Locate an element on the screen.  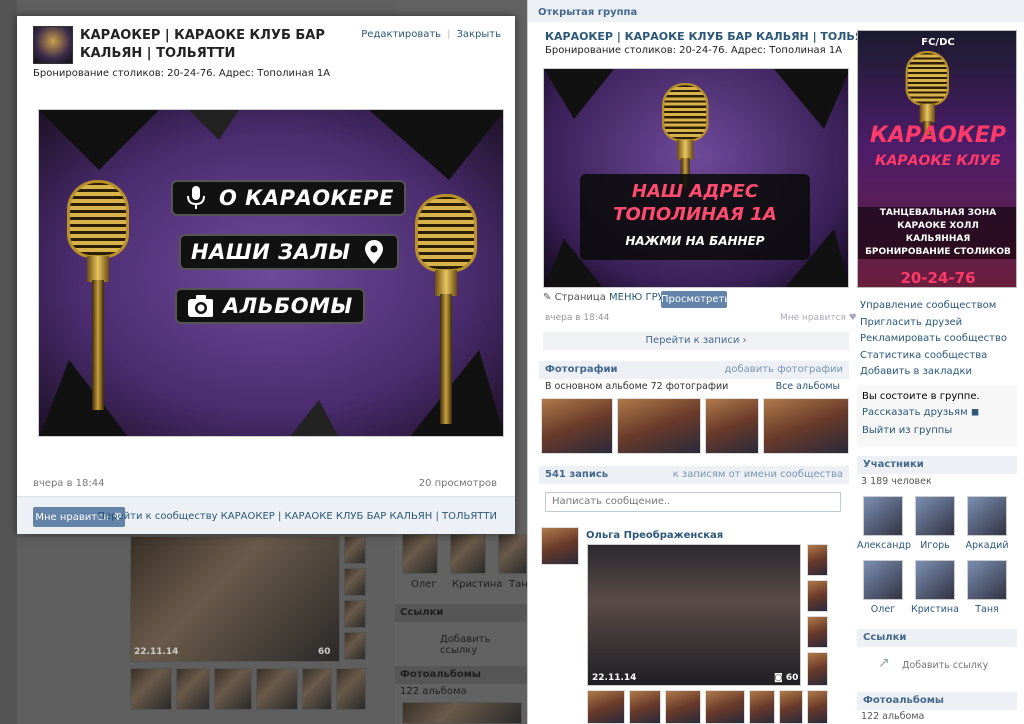
dim-links-title: Ссылки is located at coordinates (422, 612).